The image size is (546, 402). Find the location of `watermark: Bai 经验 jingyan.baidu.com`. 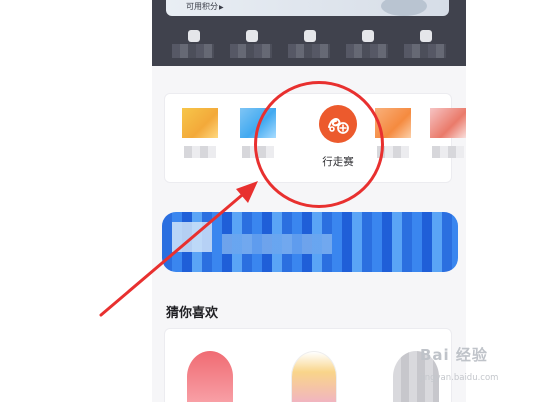

watermark: Bai 经验 jingyan.baidu.com is located at coordinates (479, 369).